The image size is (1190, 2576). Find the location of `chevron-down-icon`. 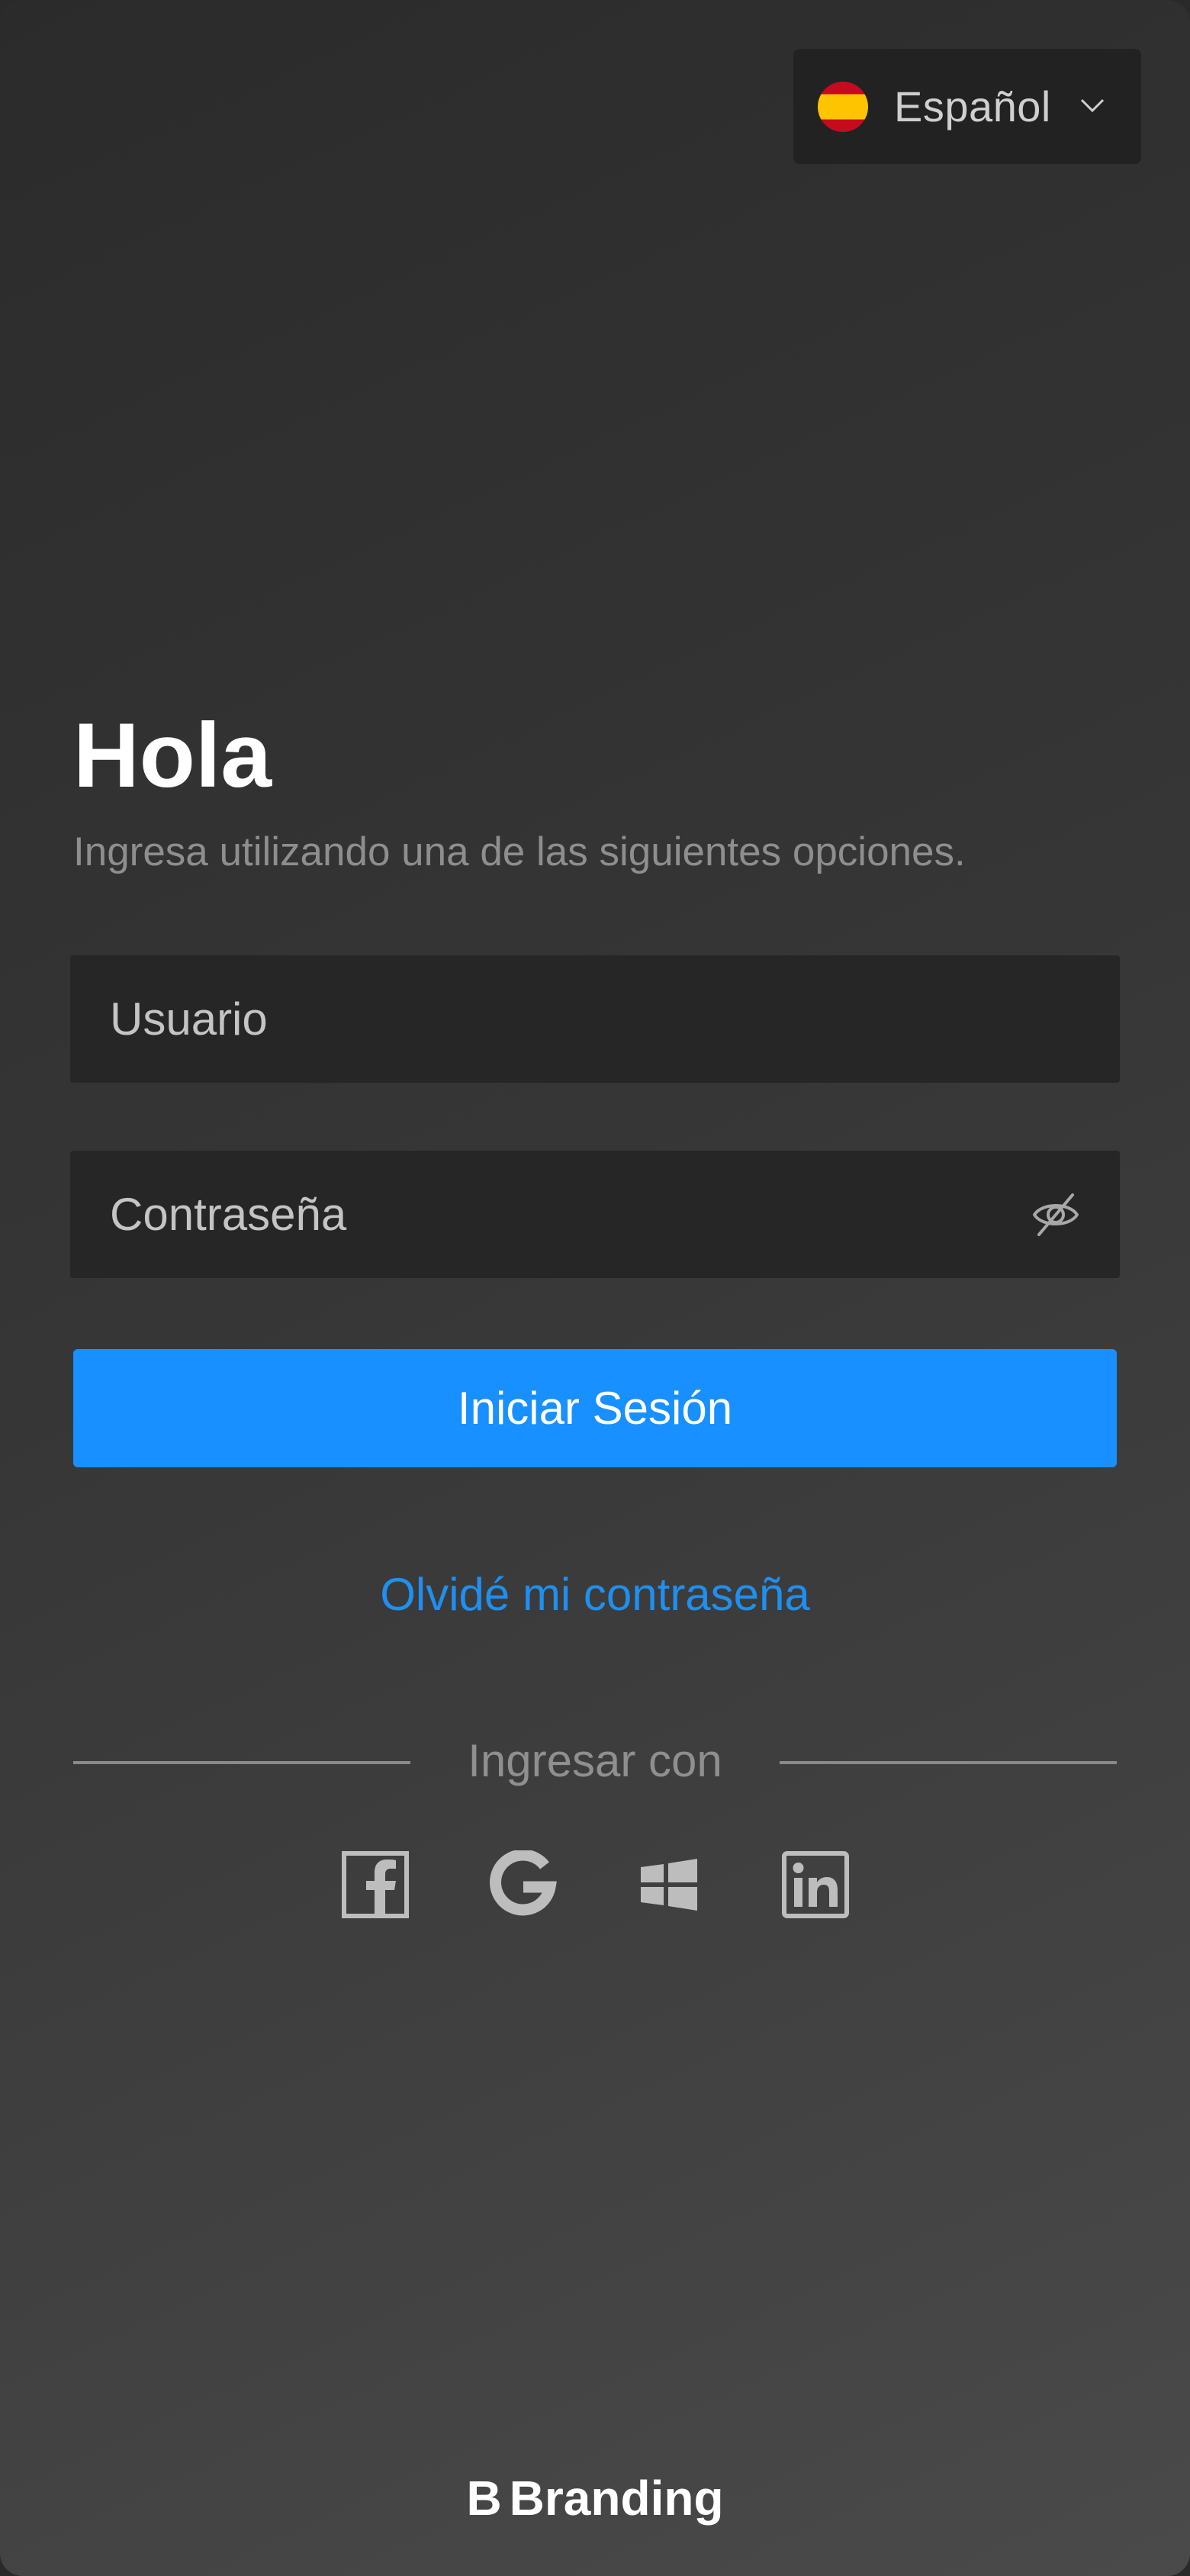

chevron-down-icon is located at coordinates (1092, 105).